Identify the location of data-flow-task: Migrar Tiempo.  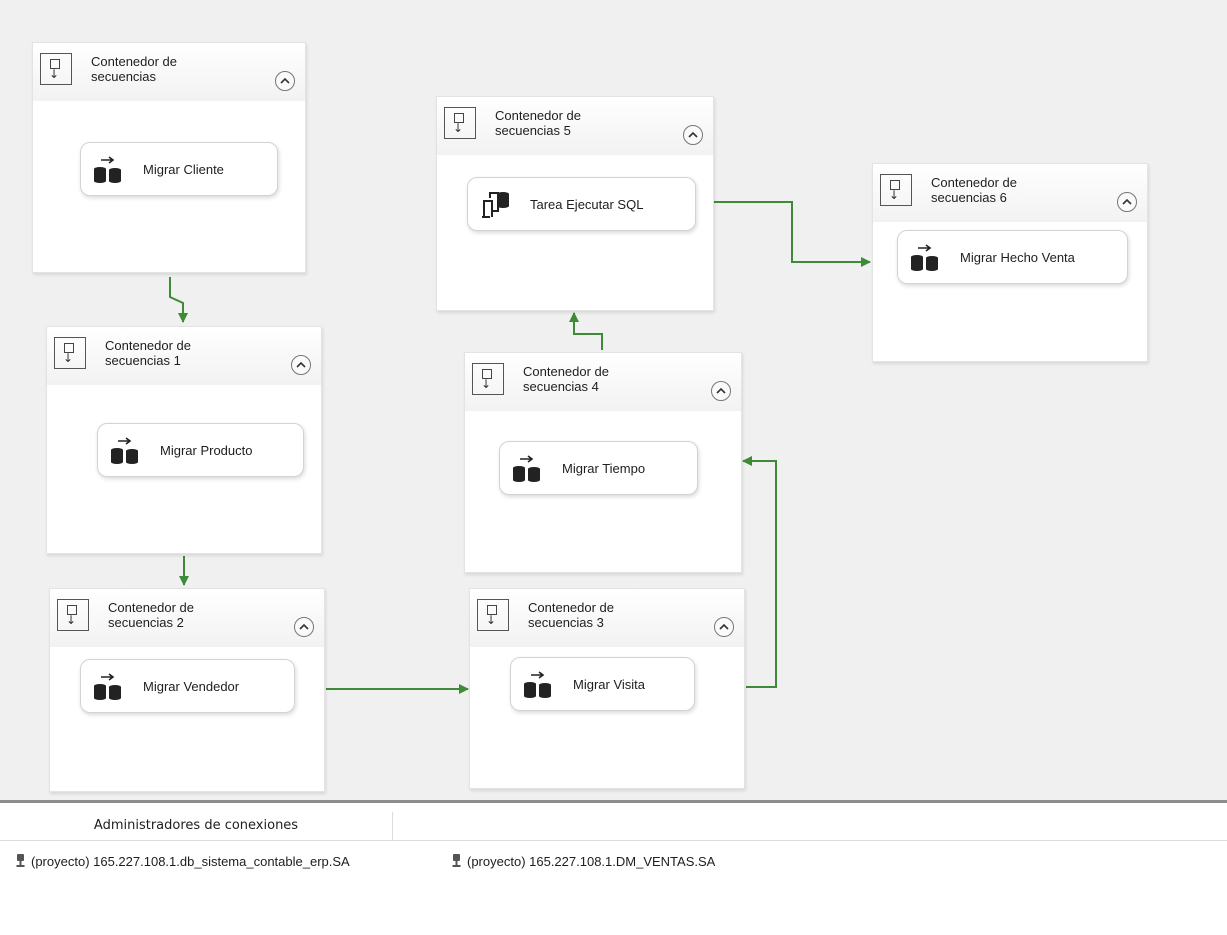
(598, 468).